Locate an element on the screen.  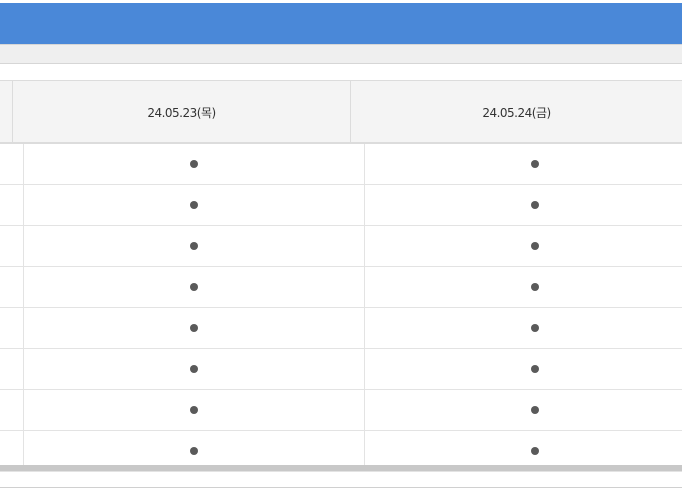
table-header: 24.05.23(목) 24.05.24(금) is located at coordinates (341, 112).